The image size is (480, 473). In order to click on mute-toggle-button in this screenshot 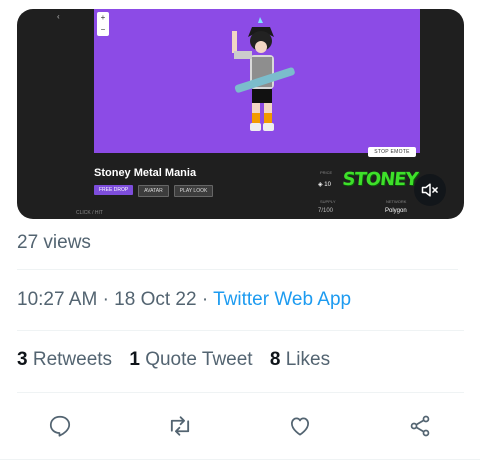, I will do `click(430, 190)`.